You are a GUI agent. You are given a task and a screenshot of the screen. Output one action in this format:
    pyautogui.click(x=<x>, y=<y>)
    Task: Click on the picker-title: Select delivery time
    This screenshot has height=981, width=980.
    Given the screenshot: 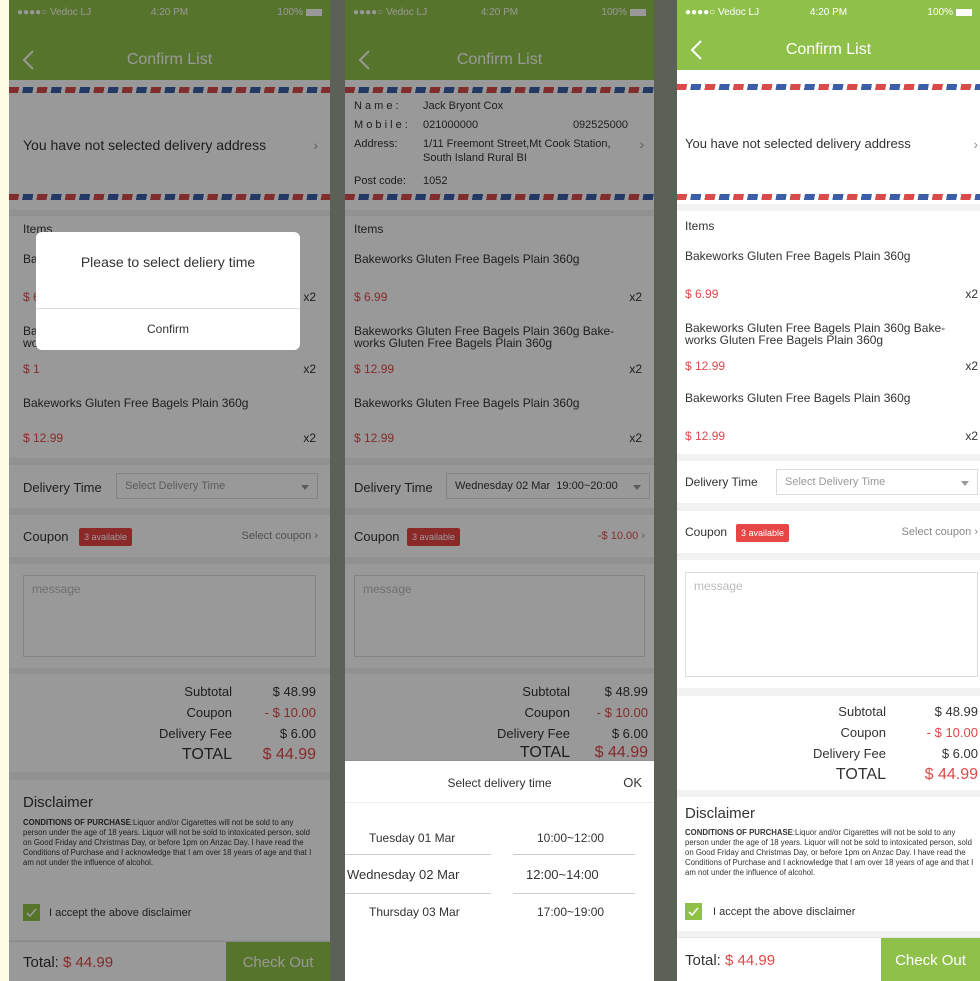 What is the action you would take?
    pyautogui.click(x=499, y=783)
    